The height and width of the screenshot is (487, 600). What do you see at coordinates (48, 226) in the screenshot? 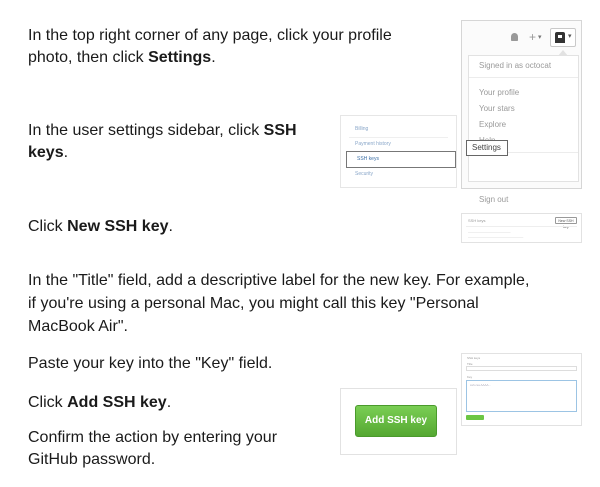
I see `step-3-text: Click` at bounding box center [48, 226].